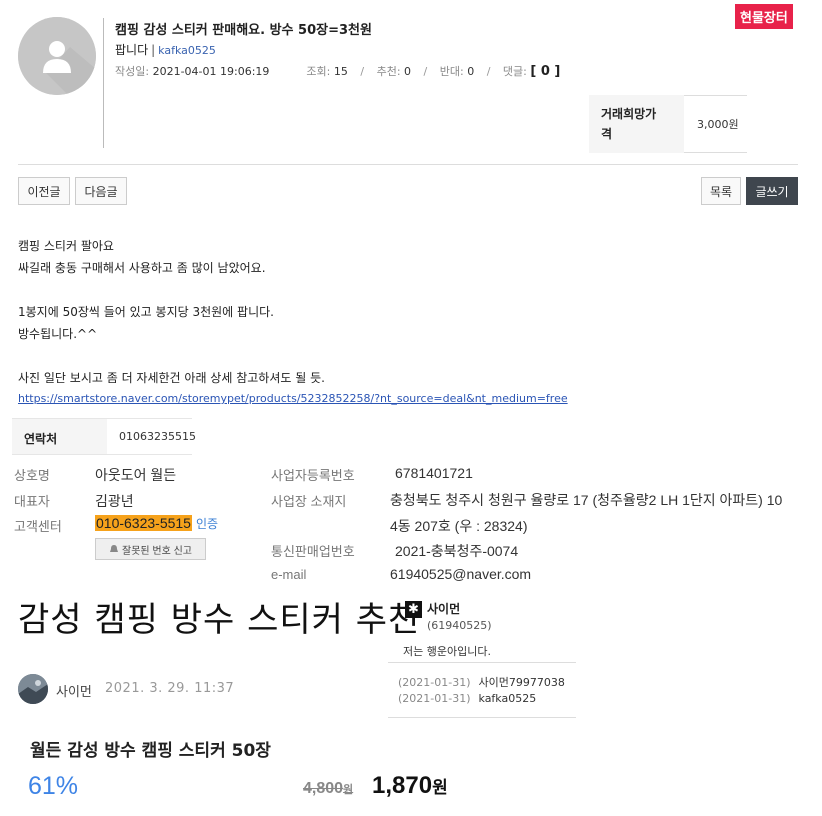 Image resolution: width=822 pixels, height=816 pixels. I want to click on views-count: 15, so click(340, 71).